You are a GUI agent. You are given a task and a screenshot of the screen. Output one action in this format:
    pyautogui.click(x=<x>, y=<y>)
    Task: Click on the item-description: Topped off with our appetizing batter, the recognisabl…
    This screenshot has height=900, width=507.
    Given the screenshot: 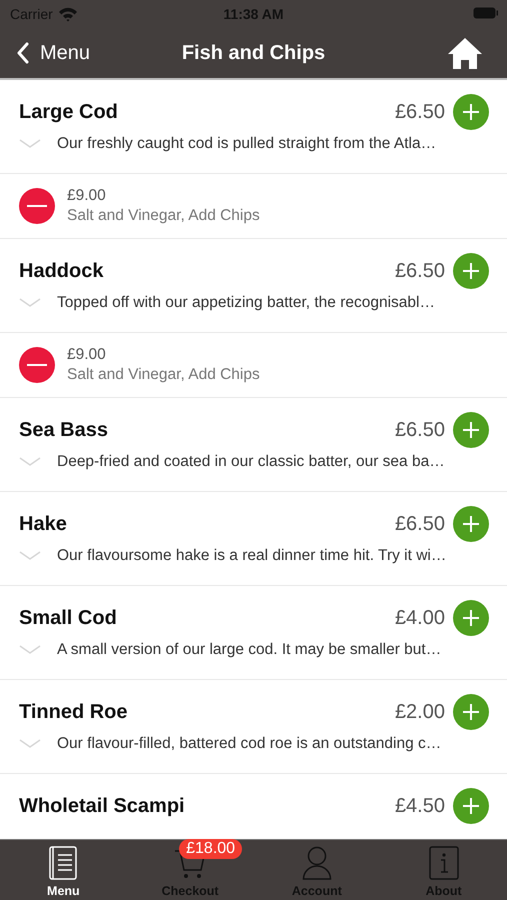 What is the action you would take?
    pyautogui.click(x=246, y=303)
    